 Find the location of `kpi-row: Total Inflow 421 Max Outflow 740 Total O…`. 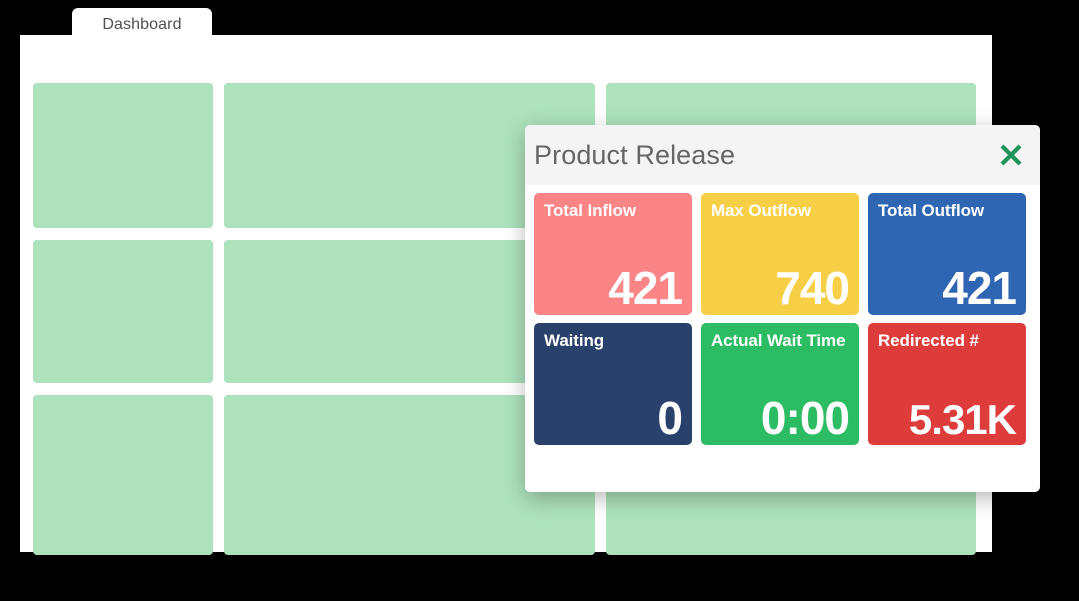

kpi-row: Total Inflow 421 Max Outflow 740 Total O… is located at coordinates (783, 254).